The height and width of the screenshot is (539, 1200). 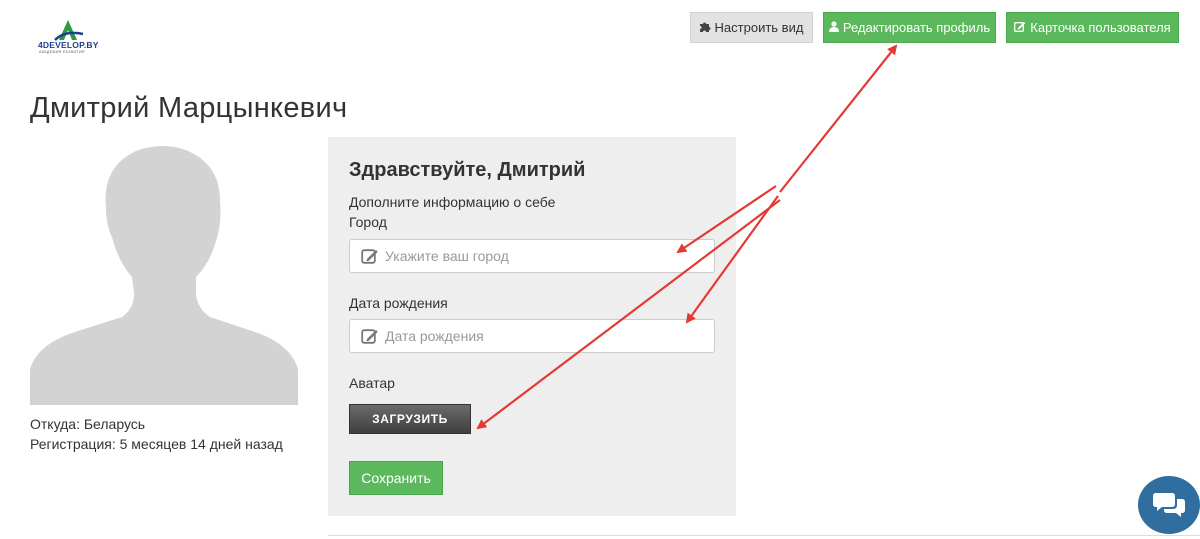 I want to click on customize-view-label: Настроить вид, so click(x=759, y=27).